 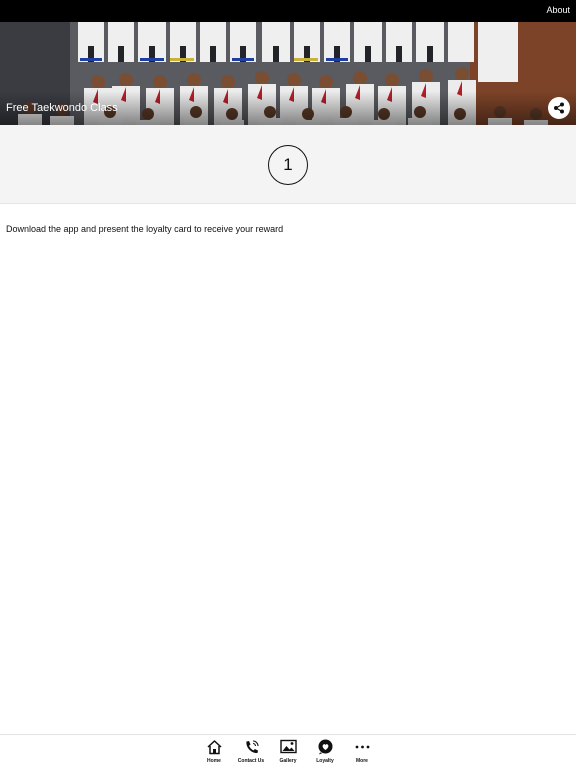 I want to click on hero-banner: Free Taekwondo Class, so click(x=288, y=73).